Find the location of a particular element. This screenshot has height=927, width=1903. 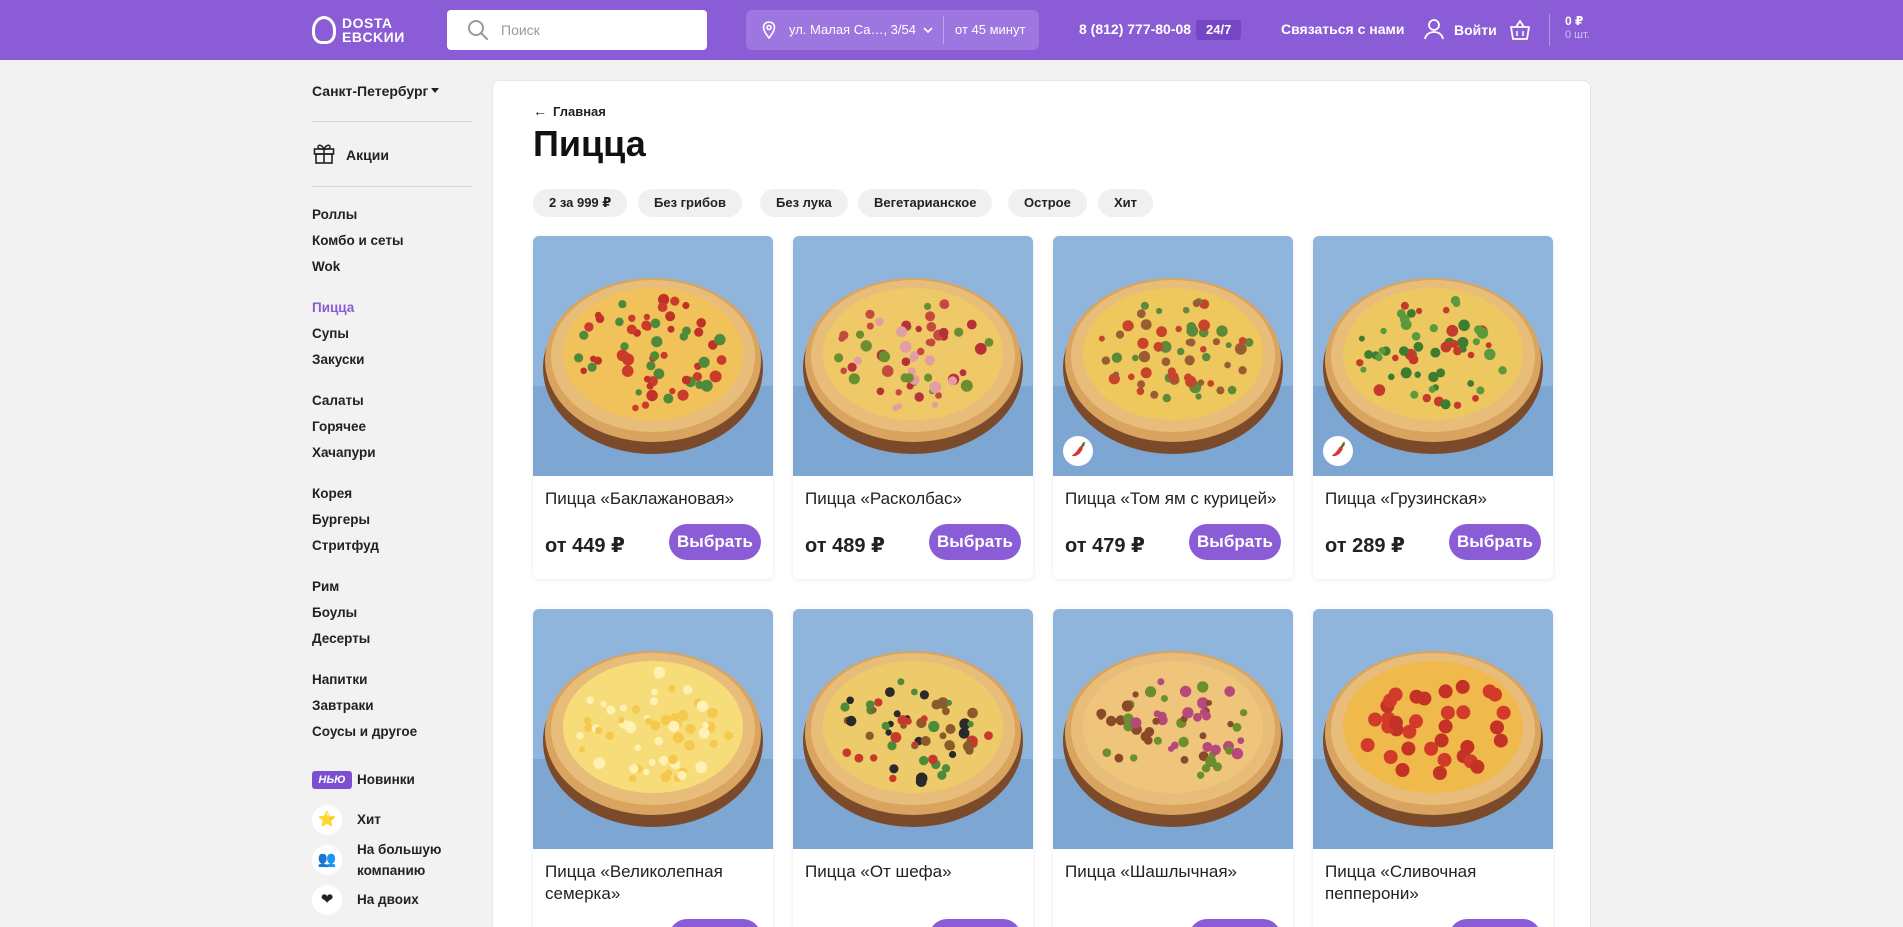

location-pin-icon is located at coordinates (769, 30).